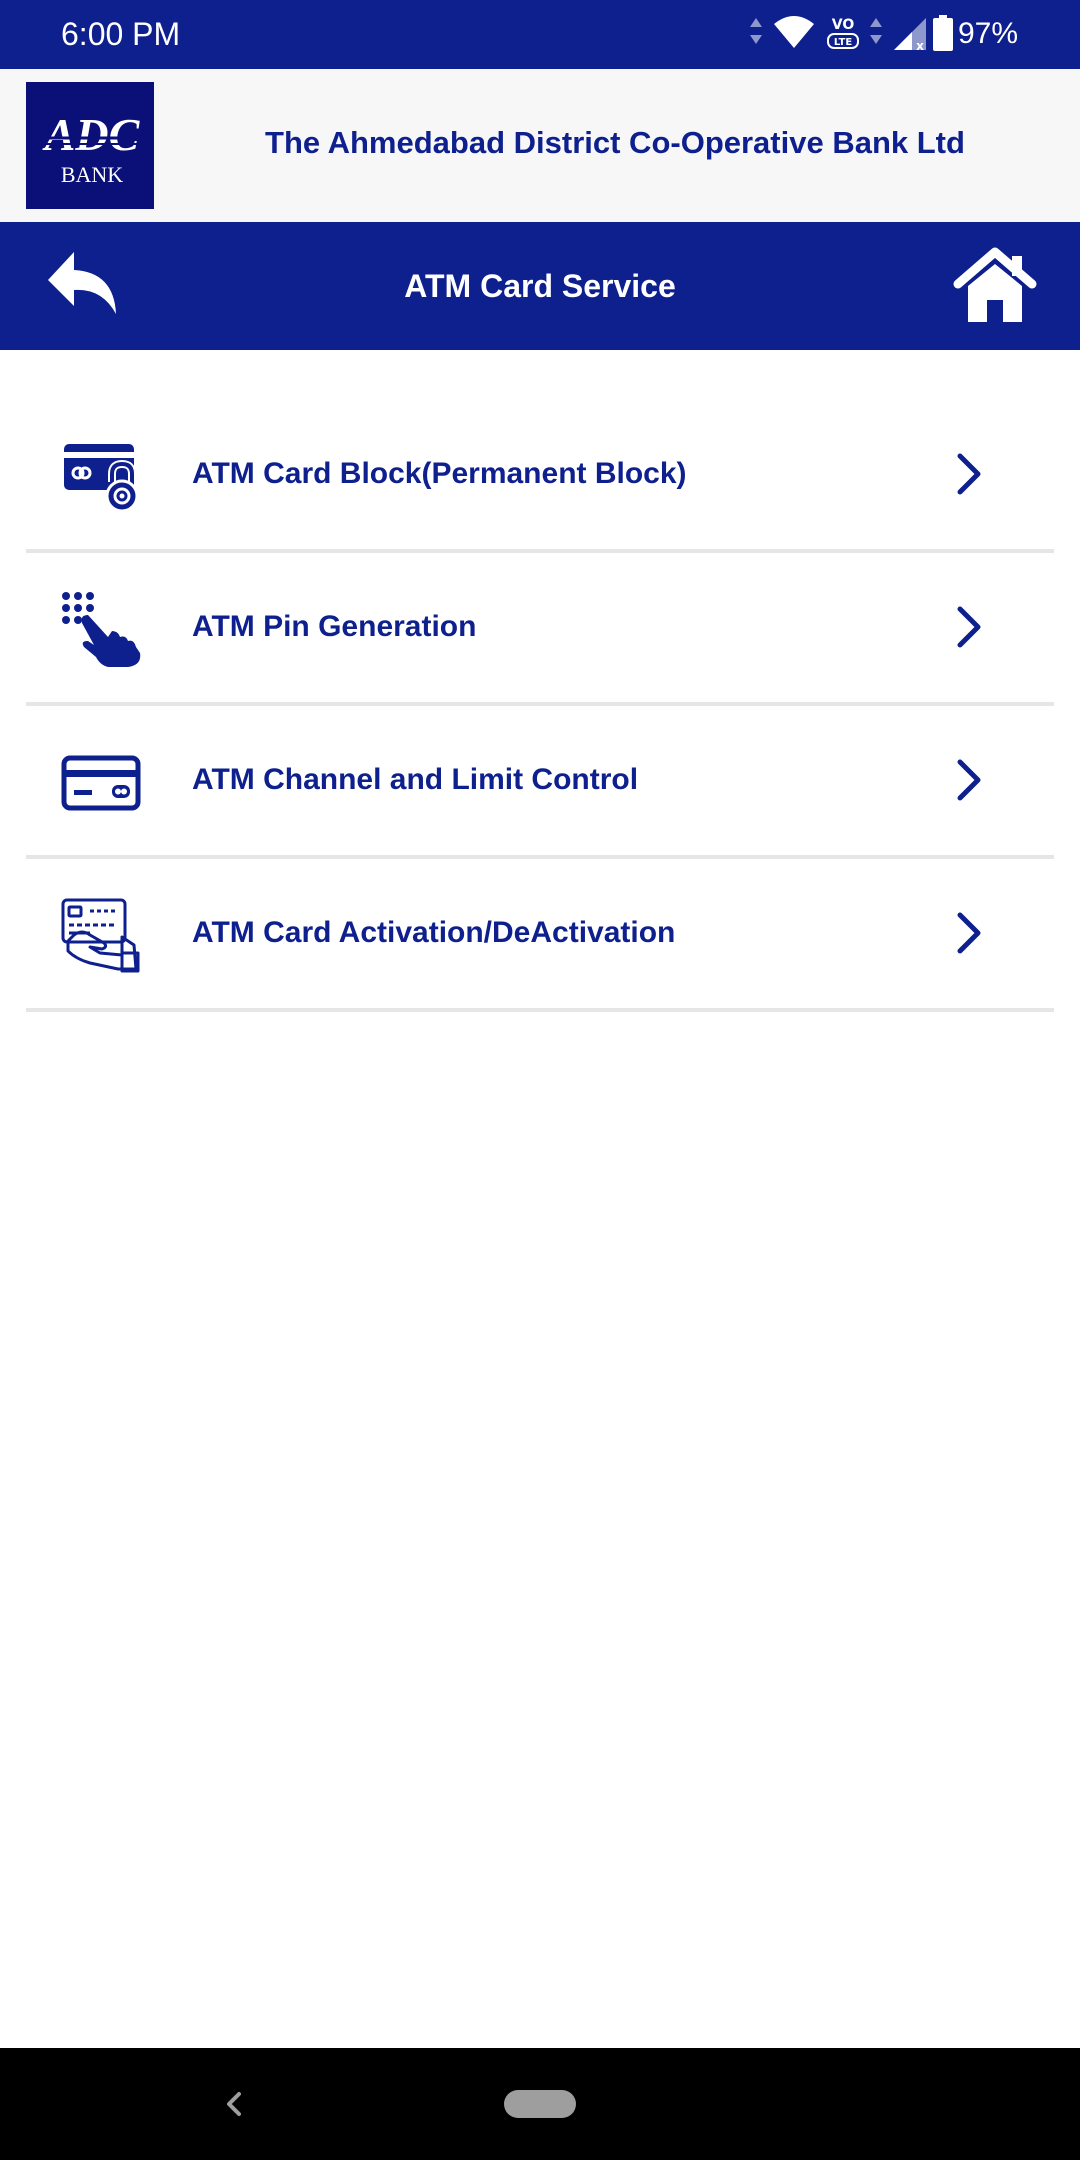 The height and width of the screenshot is (2160, 1080). Describe the element at coordinates (82, 283) in the screenshot. I see `reply-arrow-icon` at that location.